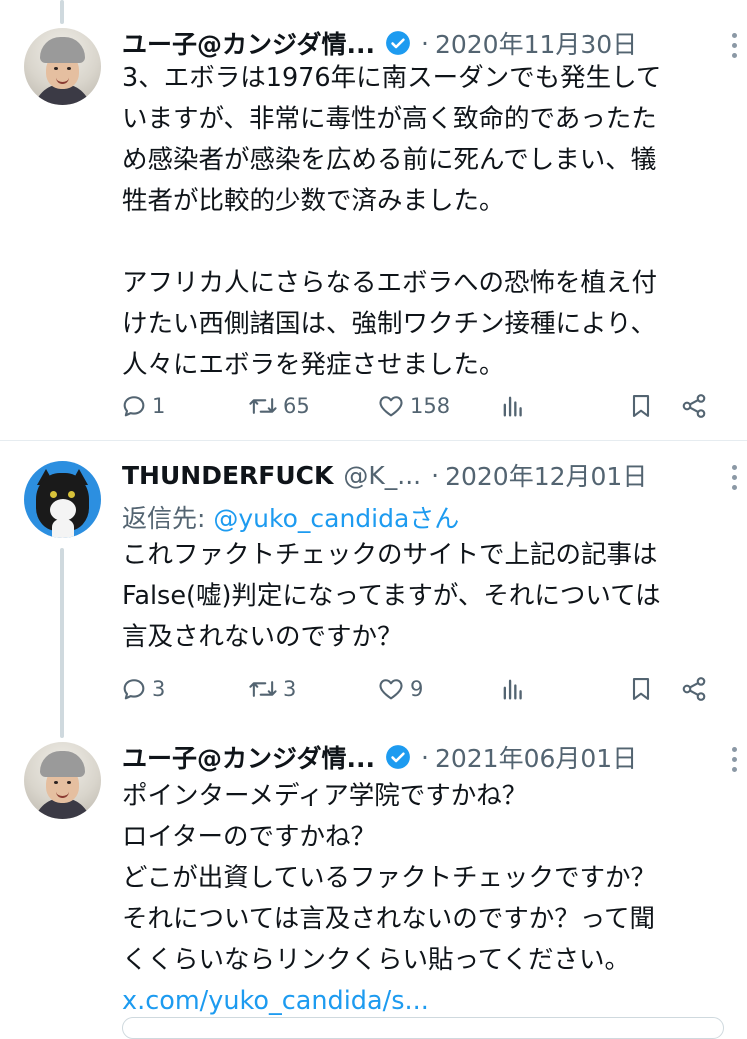 This screenshot has width=747, height=1039. I want to click on like-button: 9, so click(399, 689).